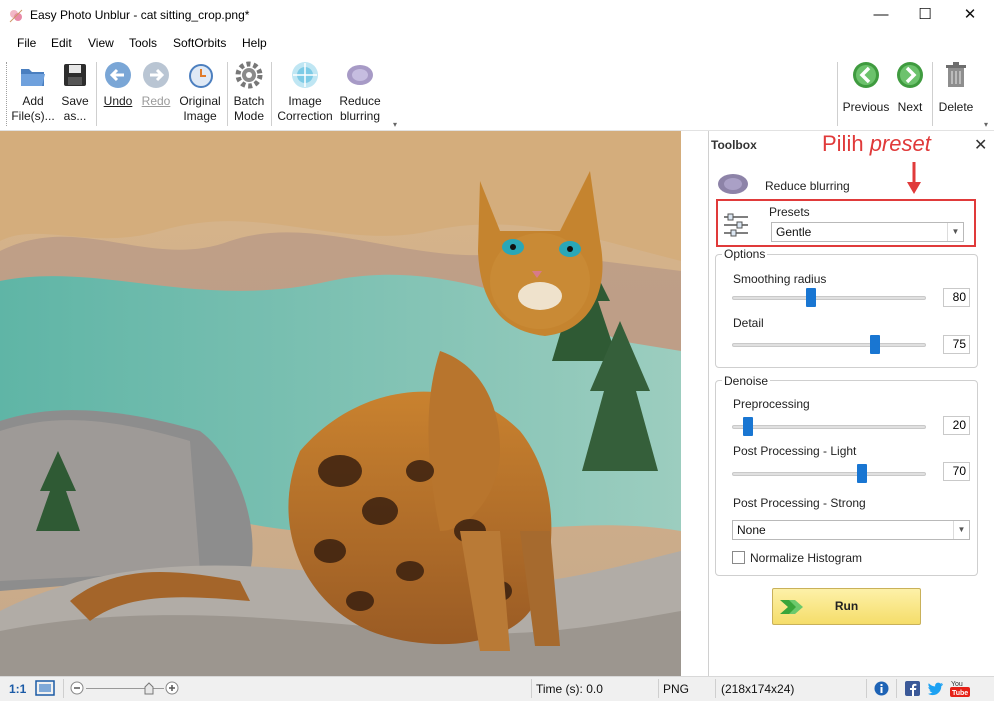 This screenshot has width=994, height=701. What do you see at coordinates (910, 94) in the screenshot?
I see `next-button: Next` at bounding box center [910, 94].